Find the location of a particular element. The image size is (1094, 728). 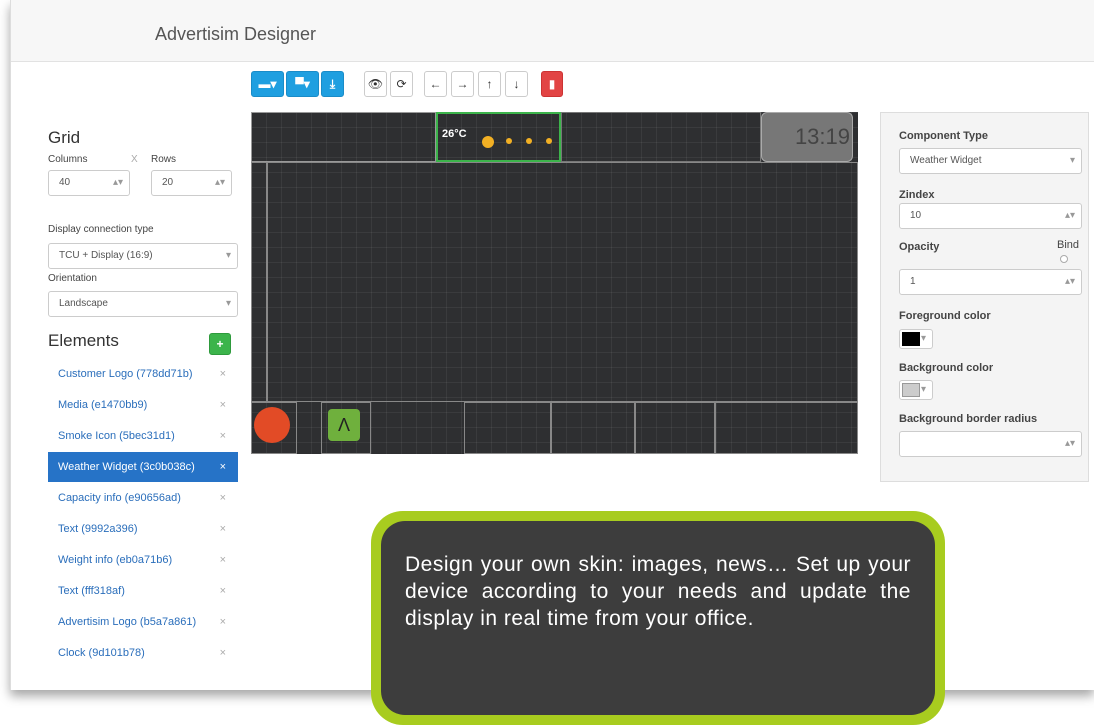

weather-widget-block: 26°C is located at coordinates (498, 137).